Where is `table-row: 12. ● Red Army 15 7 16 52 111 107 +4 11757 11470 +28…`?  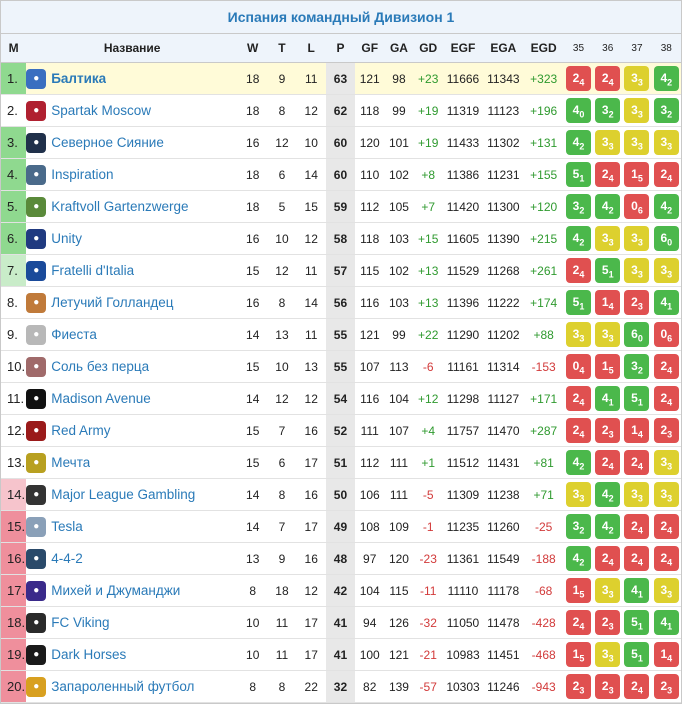
table-row: 12. ● Red Army 15 7 16 52 111 107 +4 11757 11470 +28… is located at coordinates (341, 430).